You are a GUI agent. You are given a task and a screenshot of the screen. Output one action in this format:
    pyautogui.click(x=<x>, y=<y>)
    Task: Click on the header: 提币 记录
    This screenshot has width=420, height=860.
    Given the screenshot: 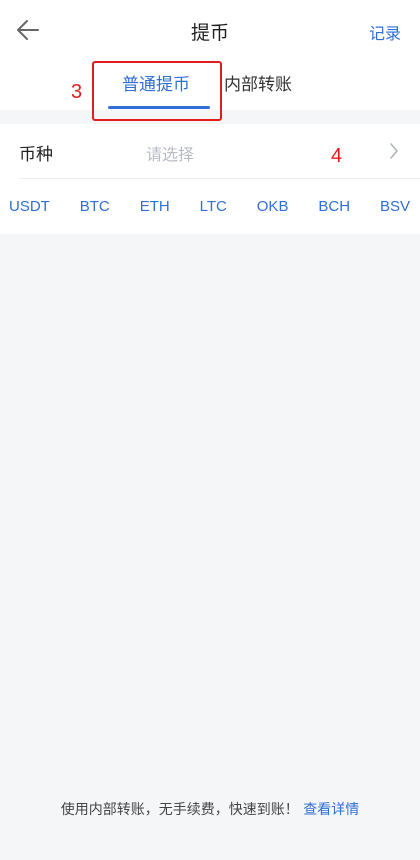 What is the action you would take?
    pyautogui.click(x=210, y=31)
    